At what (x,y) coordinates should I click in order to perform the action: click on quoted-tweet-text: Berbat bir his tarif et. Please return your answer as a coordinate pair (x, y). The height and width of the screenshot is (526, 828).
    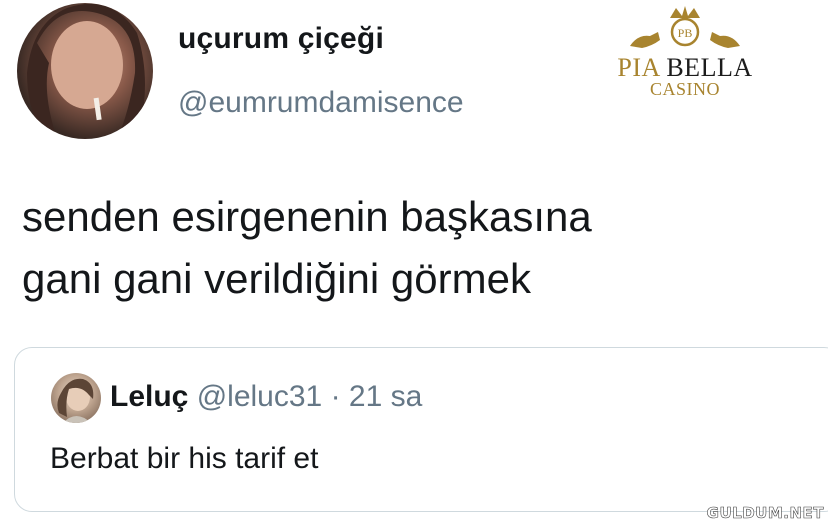
    Looking at the image, I should click on (184, 458).